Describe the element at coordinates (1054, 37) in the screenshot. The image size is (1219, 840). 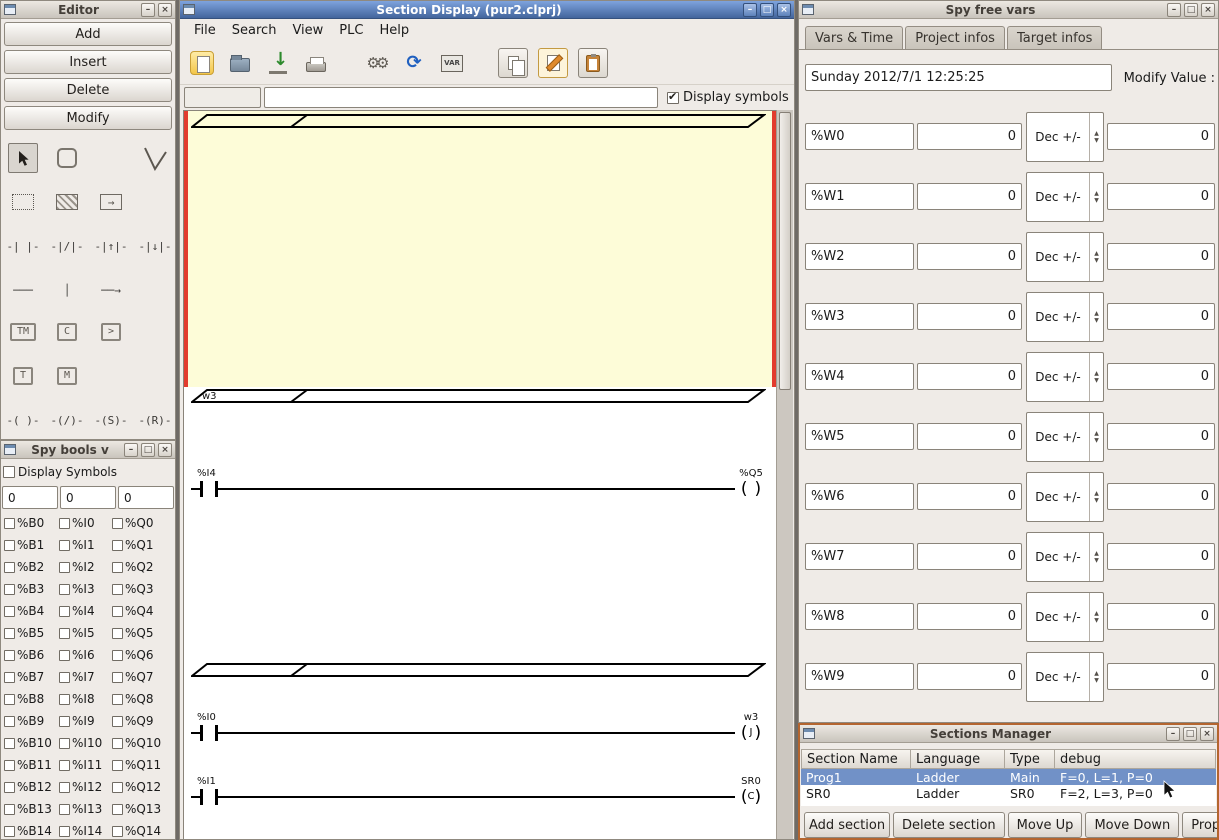
I see `tab: Target infos` at that location.